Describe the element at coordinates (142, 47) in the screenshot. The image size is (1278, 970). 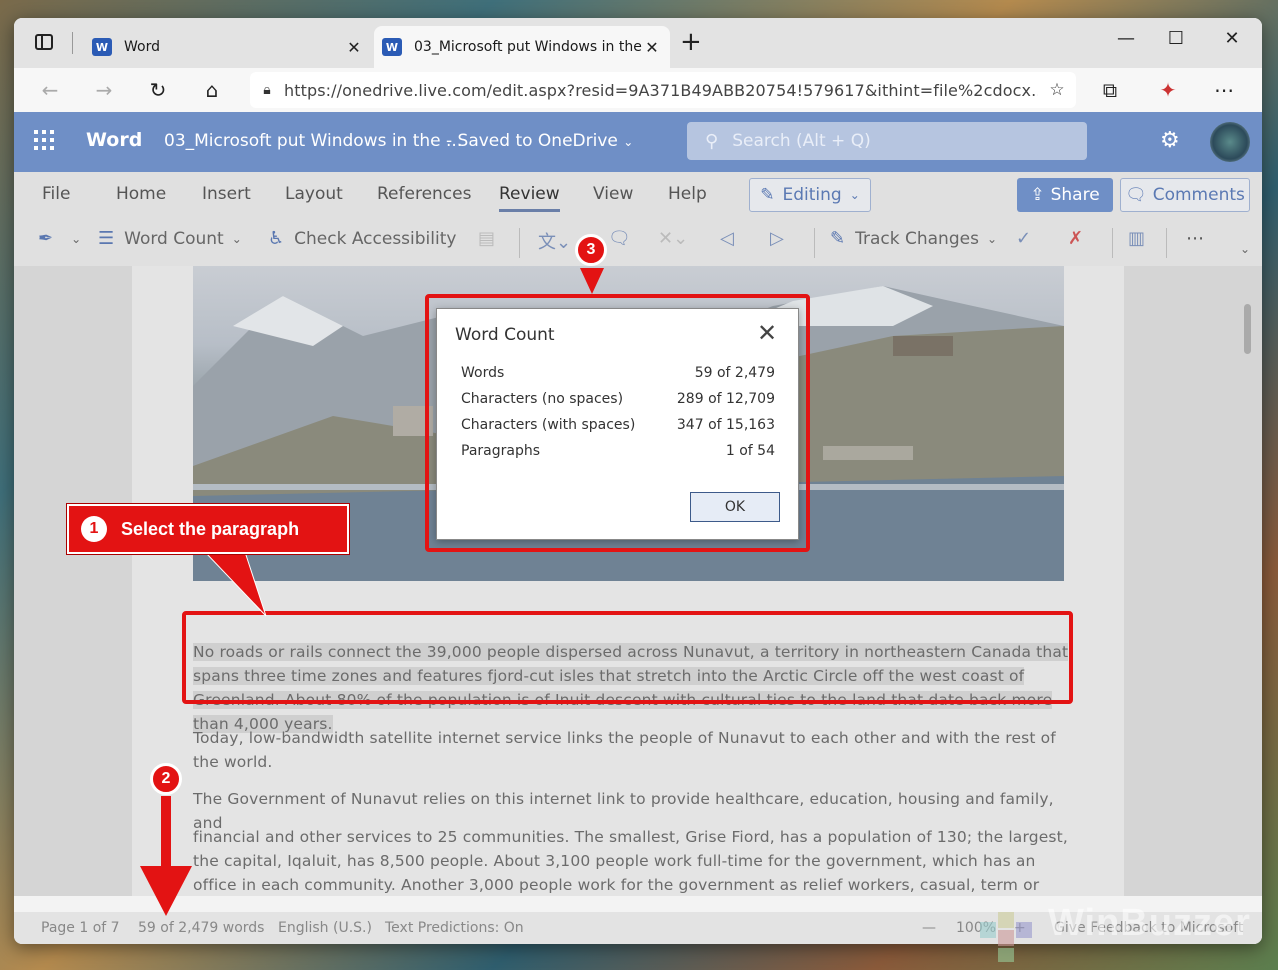
I see `tab-label: Word` at that location.